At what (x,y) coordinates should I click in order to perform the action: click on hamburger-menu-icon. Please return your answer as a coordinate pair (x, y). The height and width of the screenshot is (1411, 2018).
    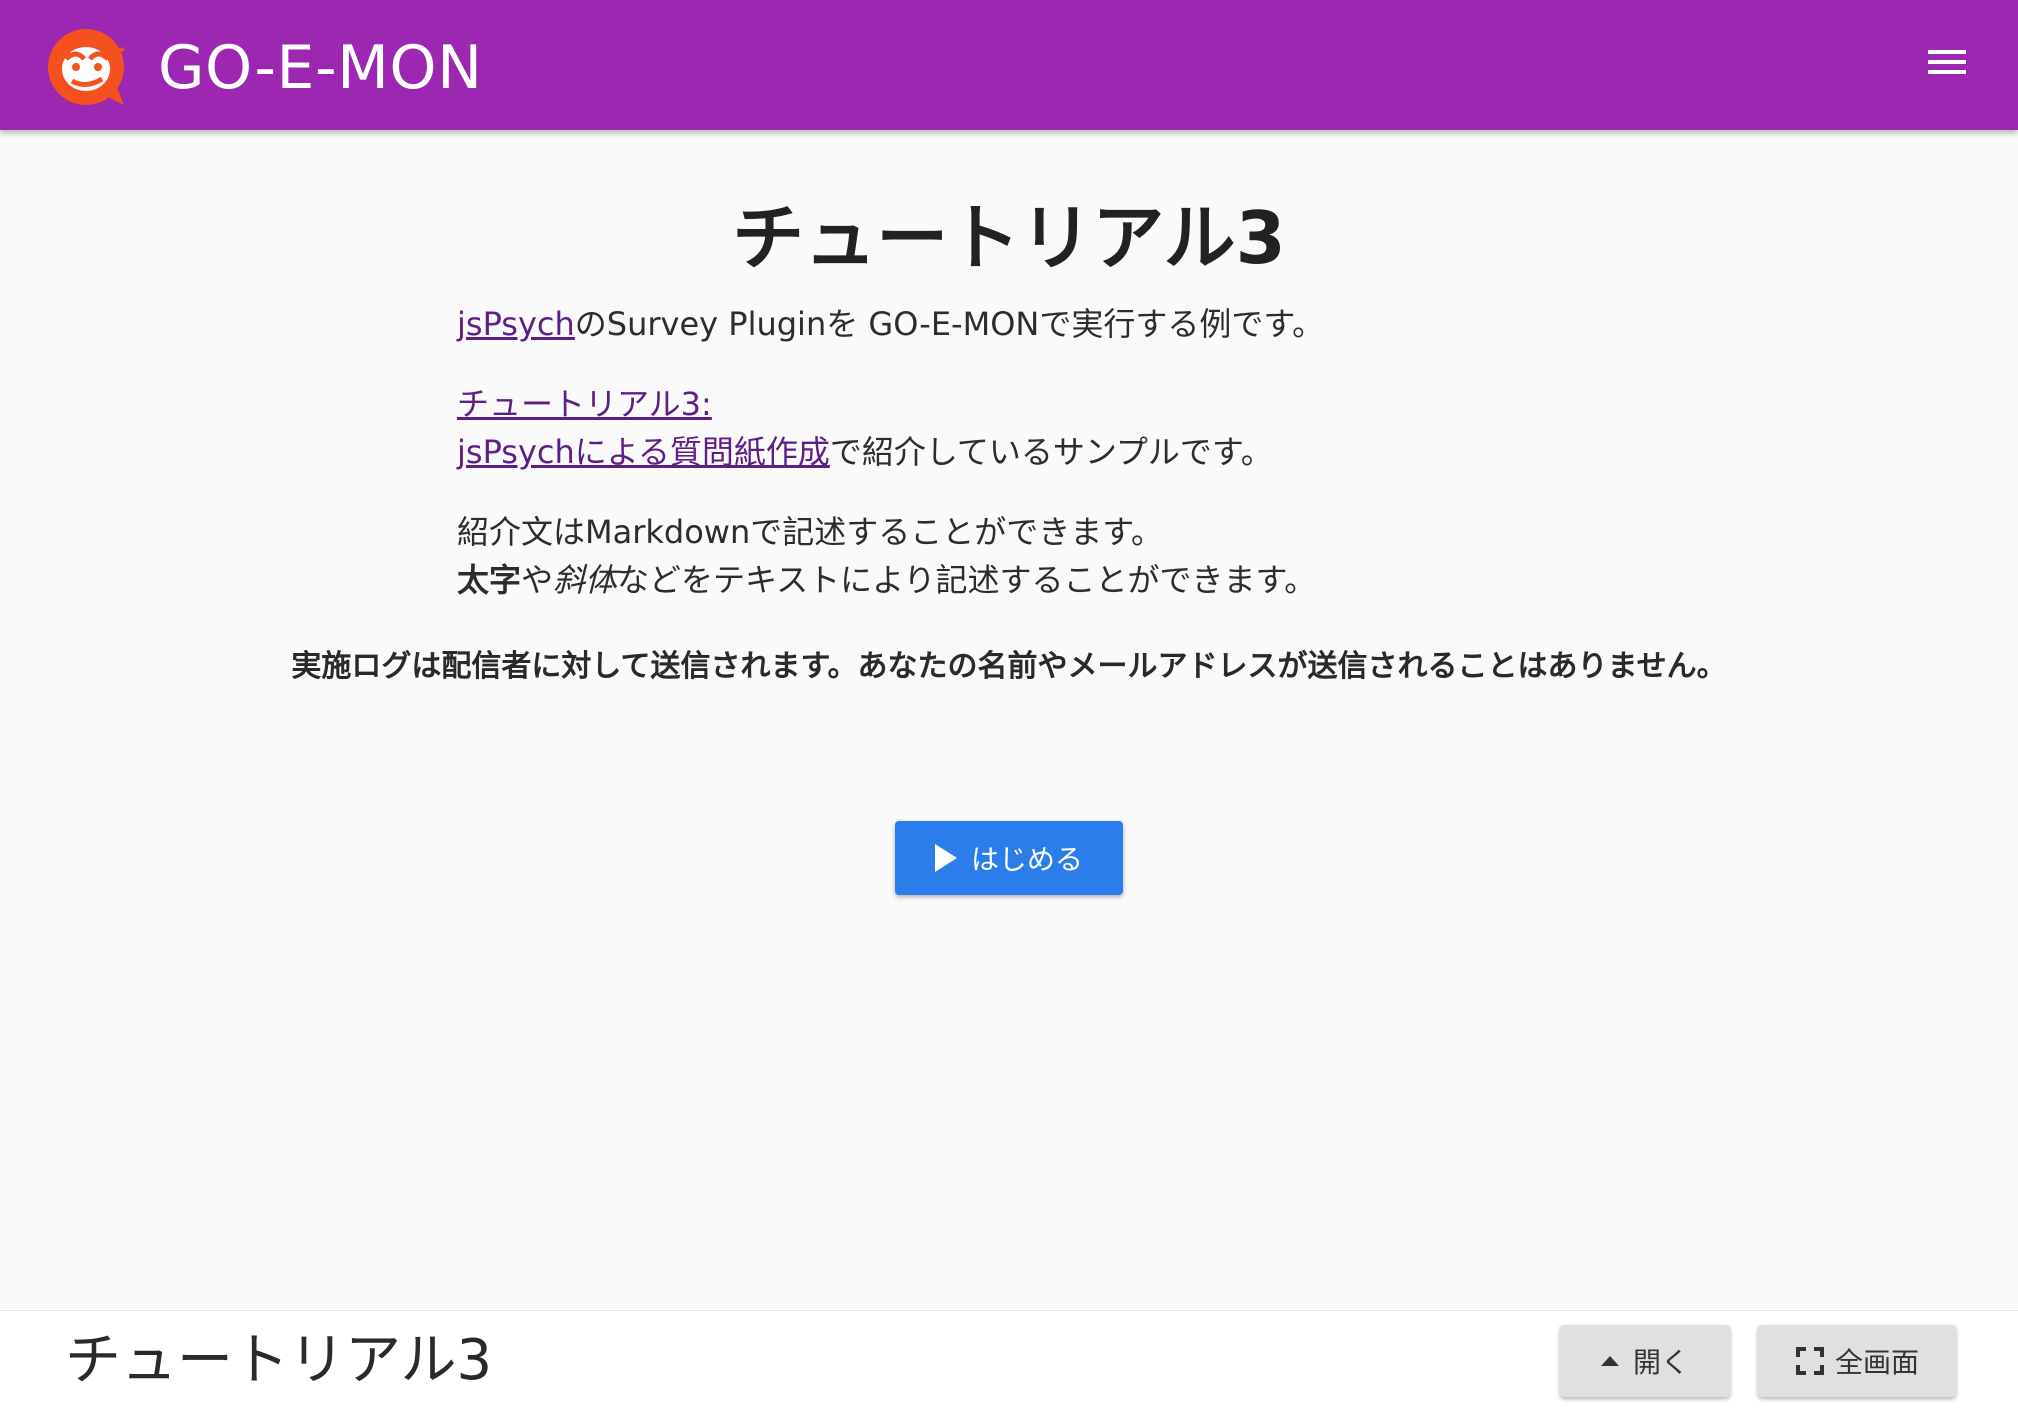
    Looking at the image, I should click on (1947, 62).